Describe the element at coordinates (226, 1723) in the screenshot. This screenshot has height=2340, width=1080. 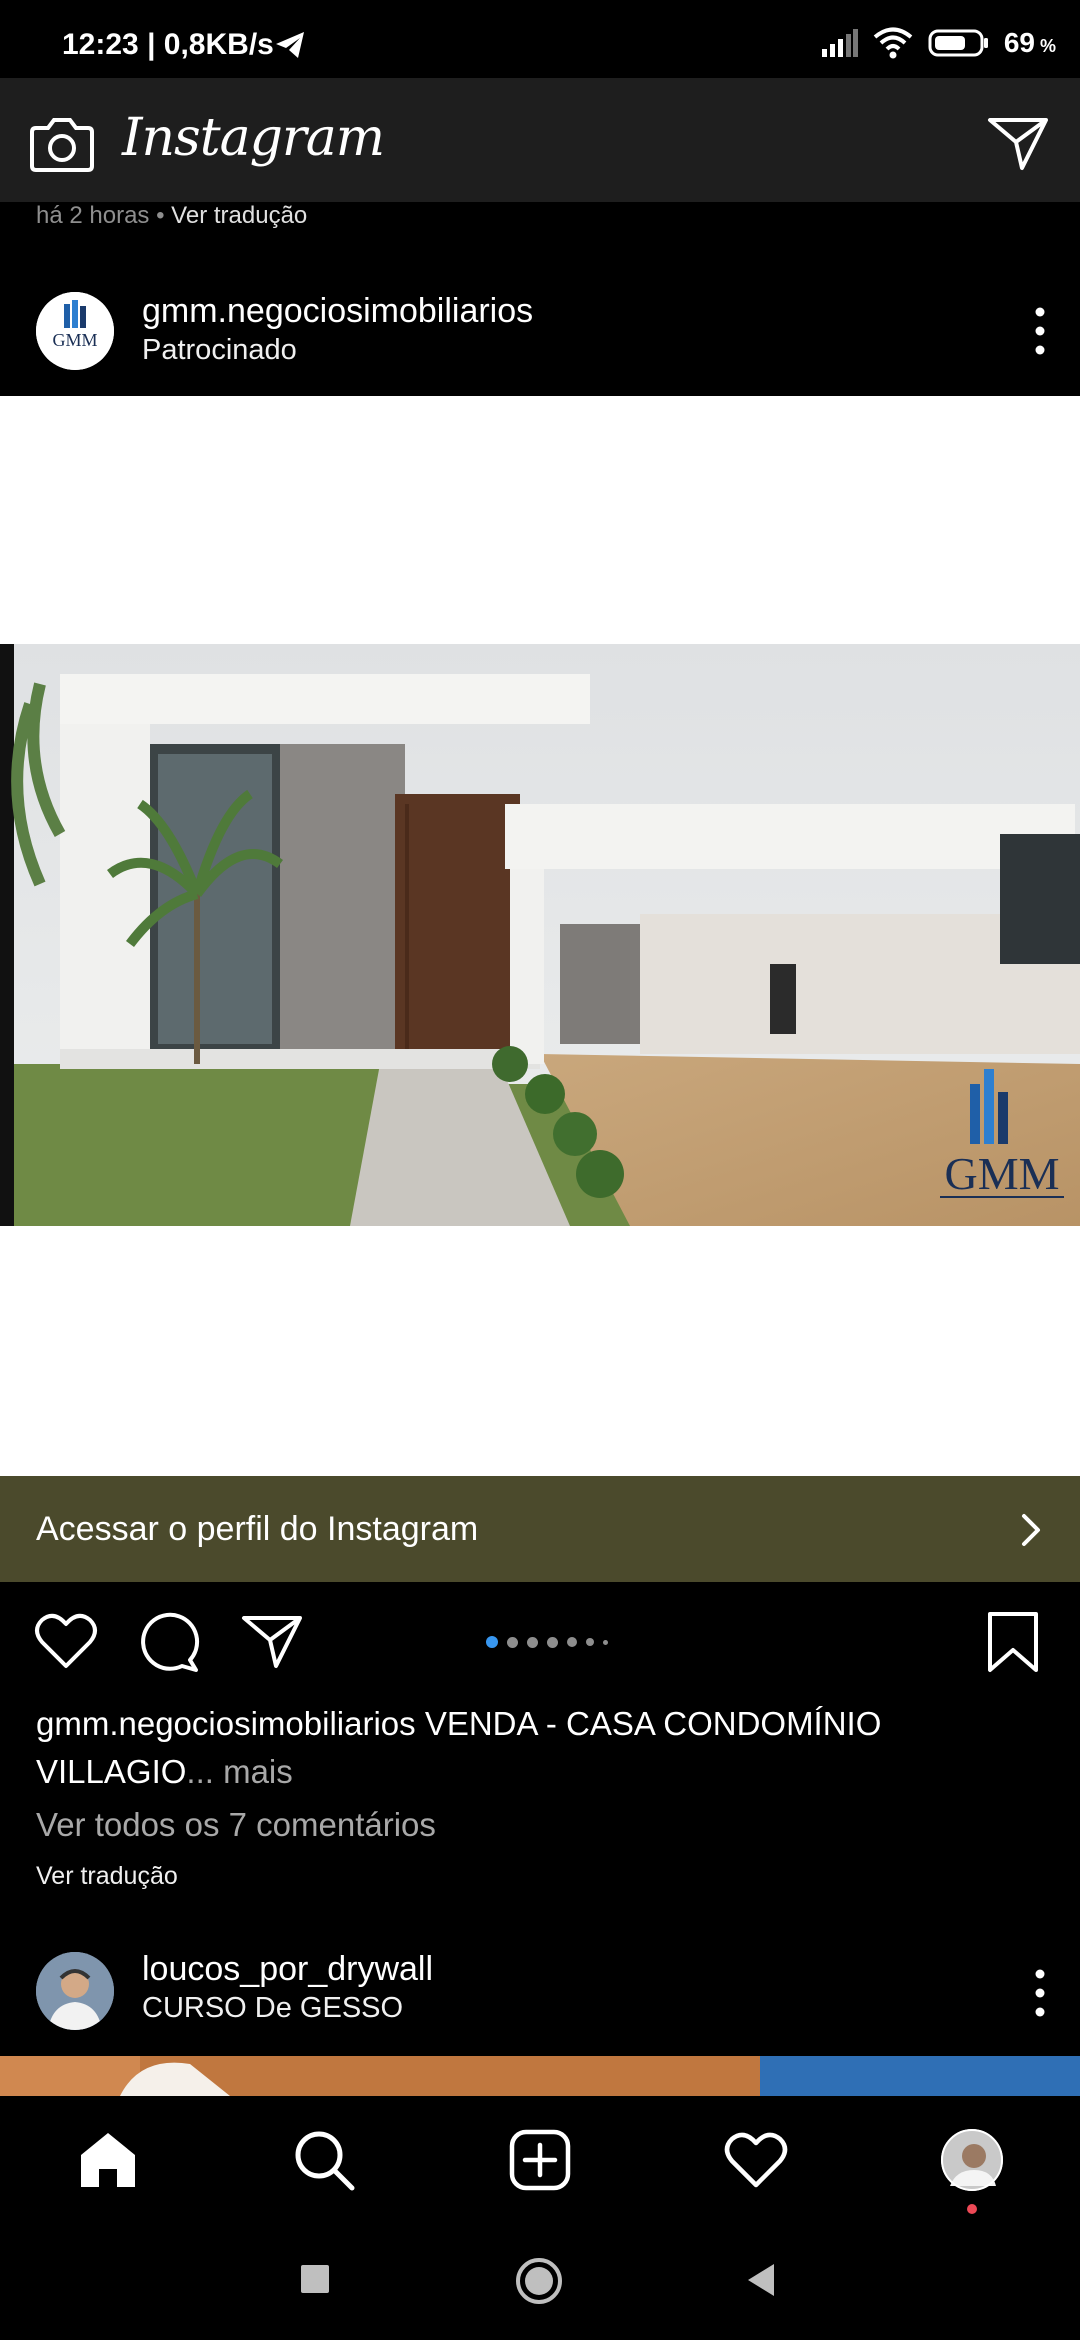
I see `caption-username: gmm.negociosimobiliarios` at that location.